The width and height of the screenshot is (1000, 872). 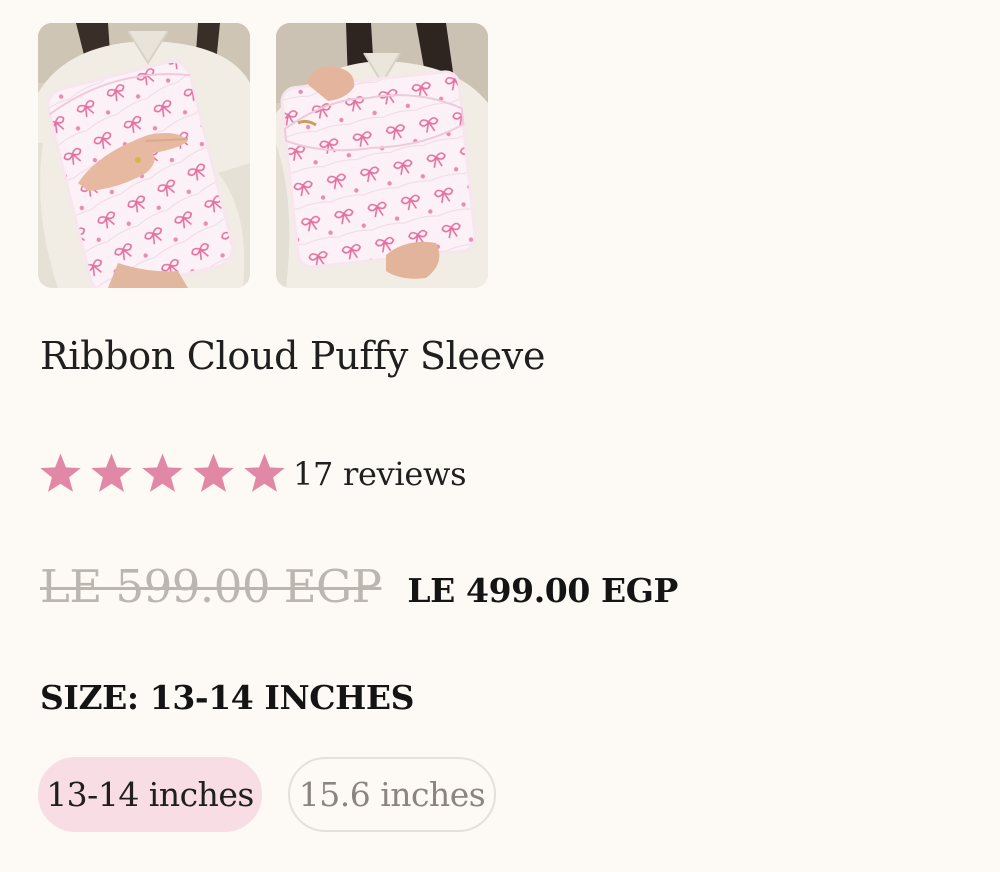 I want to click on size-selected-label: SIZE: 13-14 INCHES, so click(x=227, y=697).